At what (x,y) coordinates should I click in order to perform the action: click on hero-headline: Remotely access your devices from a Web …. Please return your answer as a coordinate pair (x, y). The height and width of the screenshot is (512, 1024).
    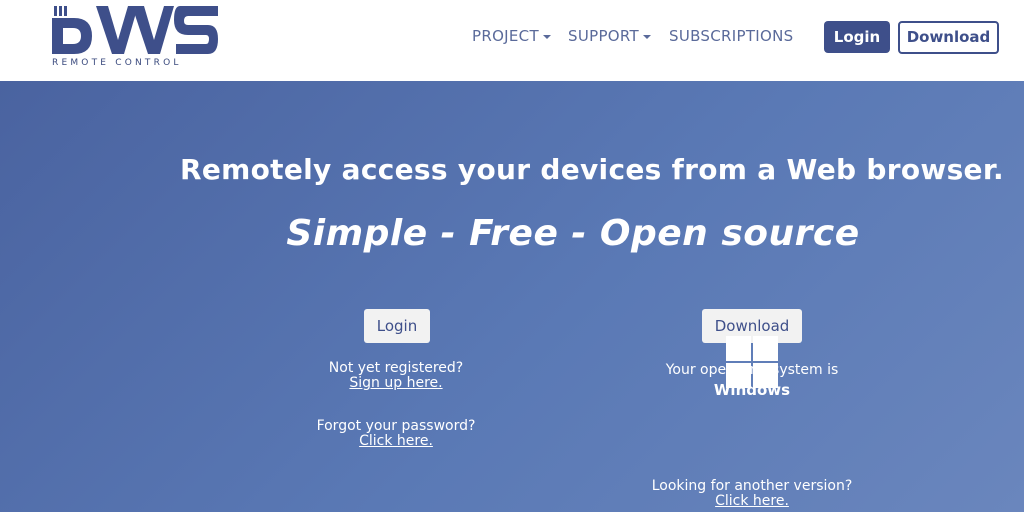
    Looking at the image, I should click on (592, 169).